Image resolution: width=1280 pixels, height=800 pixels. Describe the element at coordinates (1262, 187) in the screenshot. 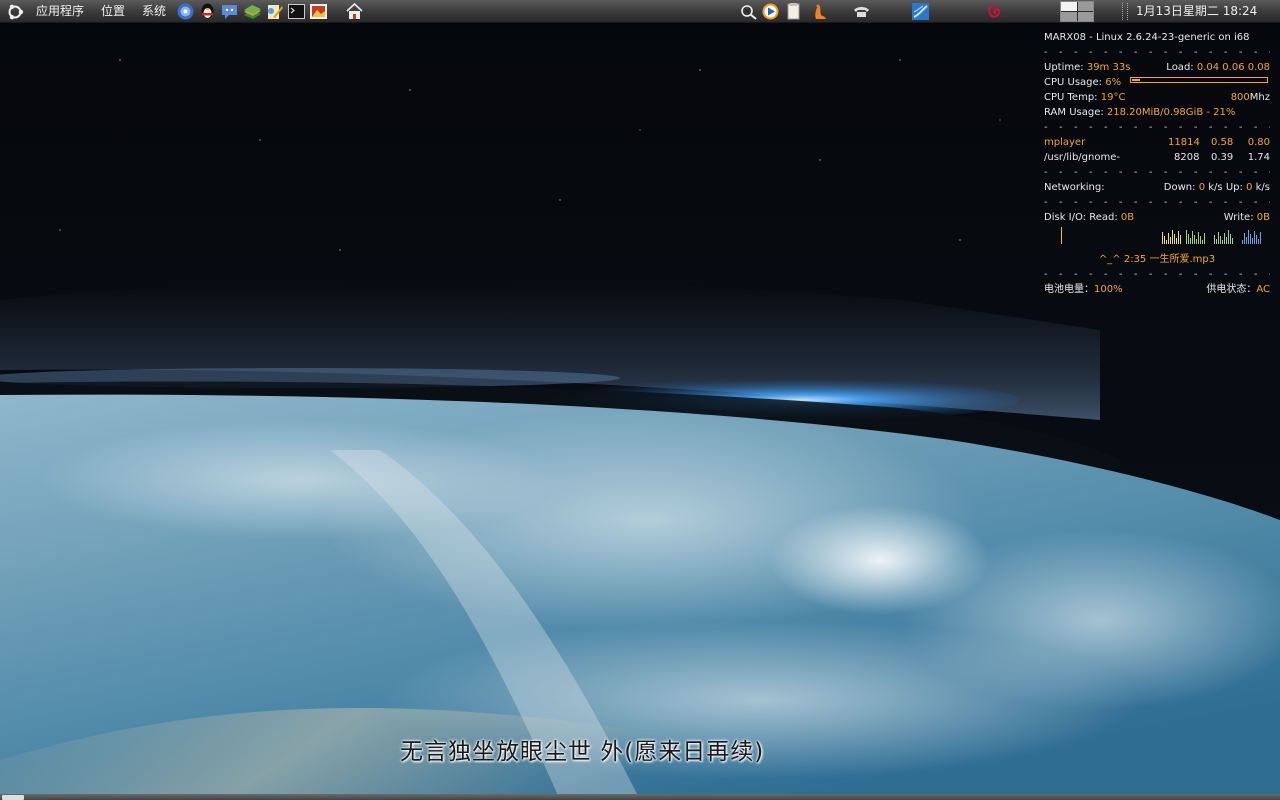

I see `up-unit: k/s` at that location.